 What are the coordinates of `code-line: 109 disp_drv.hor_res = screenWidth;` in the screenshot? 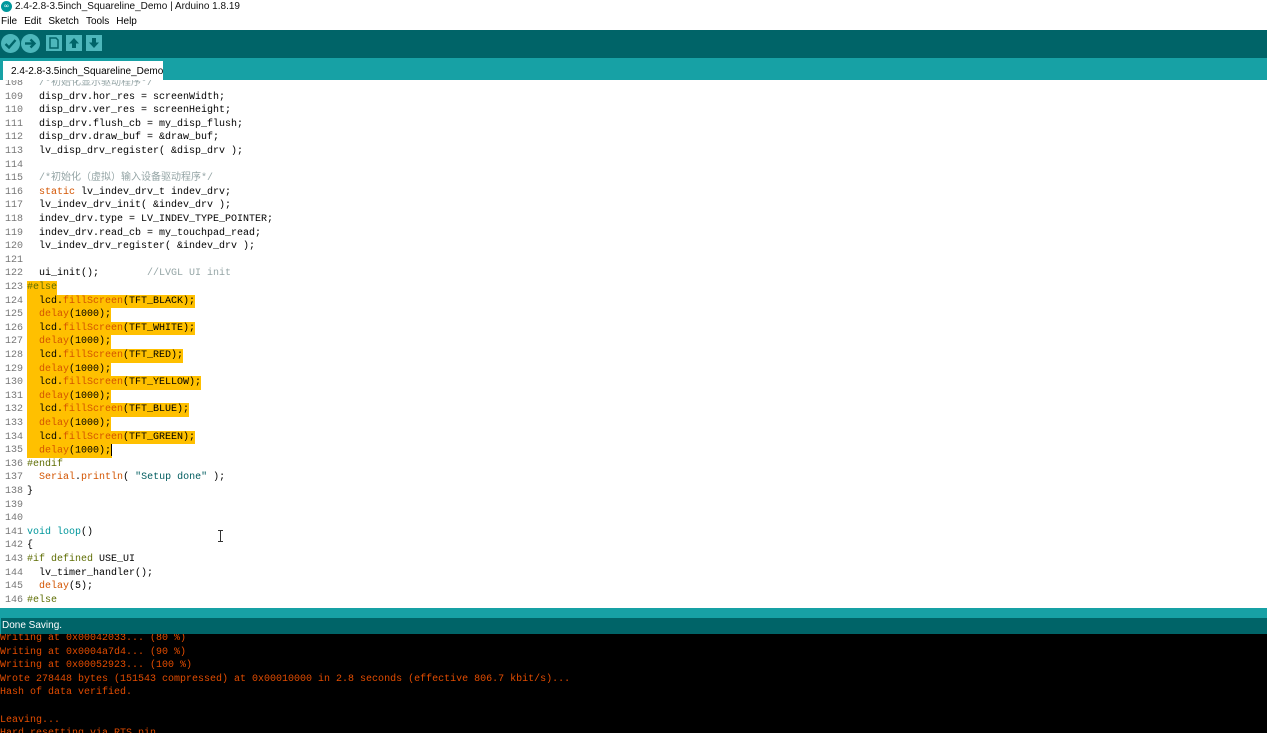 It's located at (633, 98).